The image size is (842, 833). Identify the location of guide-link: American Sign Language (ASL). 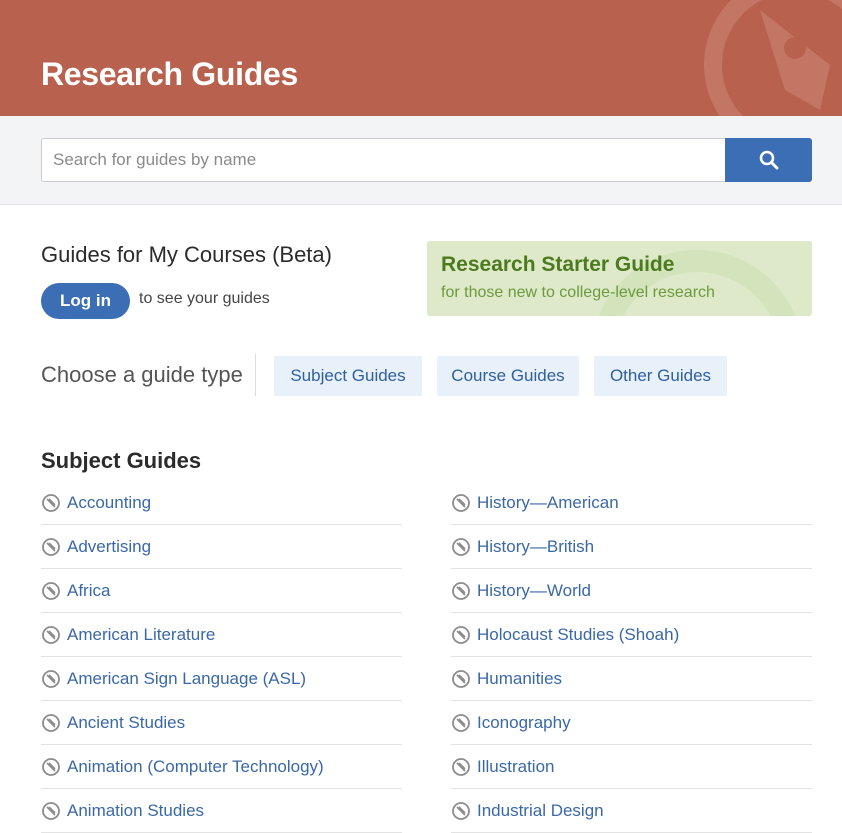
(186, 679).